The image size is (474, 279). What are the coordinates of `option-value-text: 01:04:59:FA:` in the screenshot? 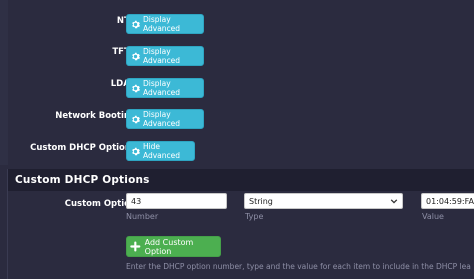 It's located at (450, 201).